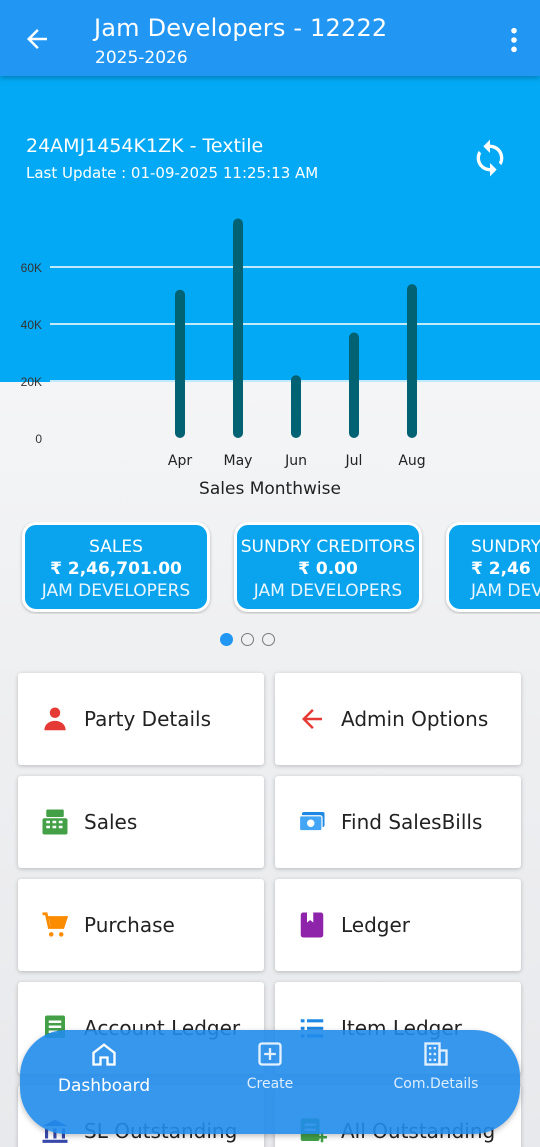 Image resolution: width=540 pixels, height=1147 pixels. What do you see at coordinates (412, 361) in the screenshot?
I see `bar-aug` at bounding box center [412, 361].